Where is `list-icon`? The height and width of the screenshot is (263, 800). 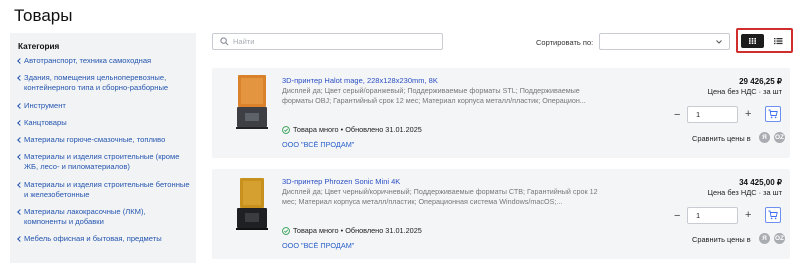
list-icon is located at coordinates (778, 41).